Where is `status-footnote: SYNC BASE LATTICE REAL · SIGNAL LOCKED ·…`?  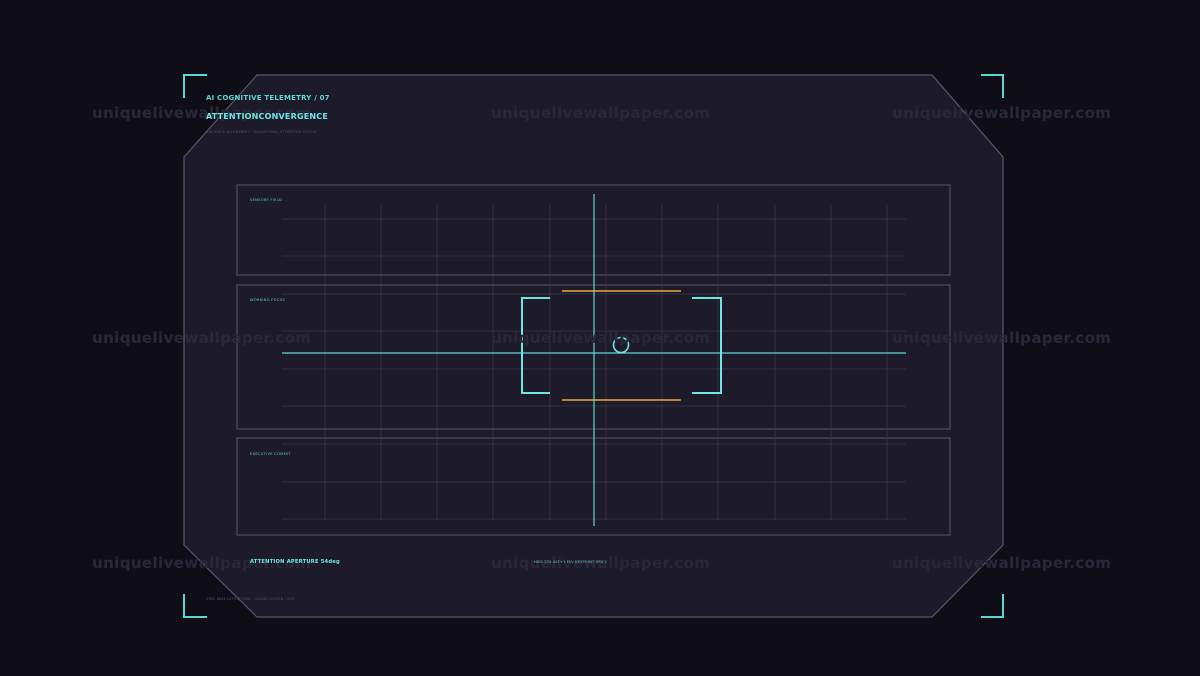 status-footnote: SYNC BASE LATTICE REAL · SIGNAL LOCKED ·… is located at coordinates (250, 599).